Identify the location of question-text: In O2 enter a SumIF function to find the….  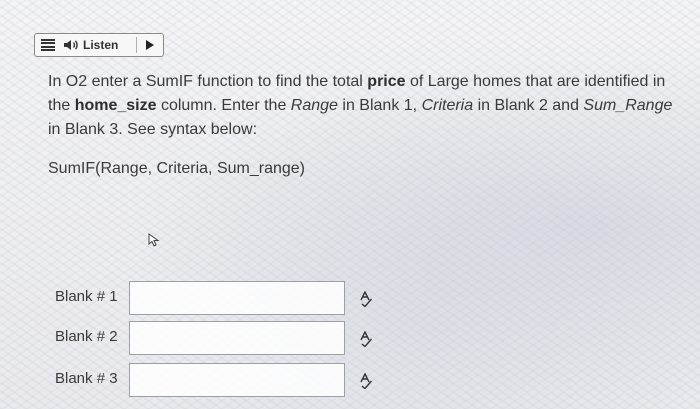
(360, 105).